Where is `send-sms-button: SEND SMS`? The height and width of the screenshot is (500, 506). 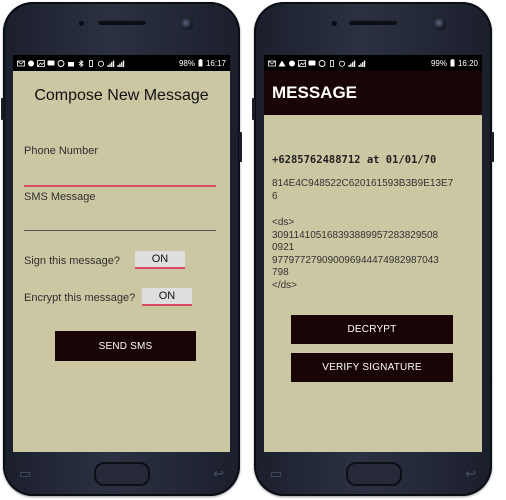
send-sms-button: SEND SMS is located at coordinates (125, 346).